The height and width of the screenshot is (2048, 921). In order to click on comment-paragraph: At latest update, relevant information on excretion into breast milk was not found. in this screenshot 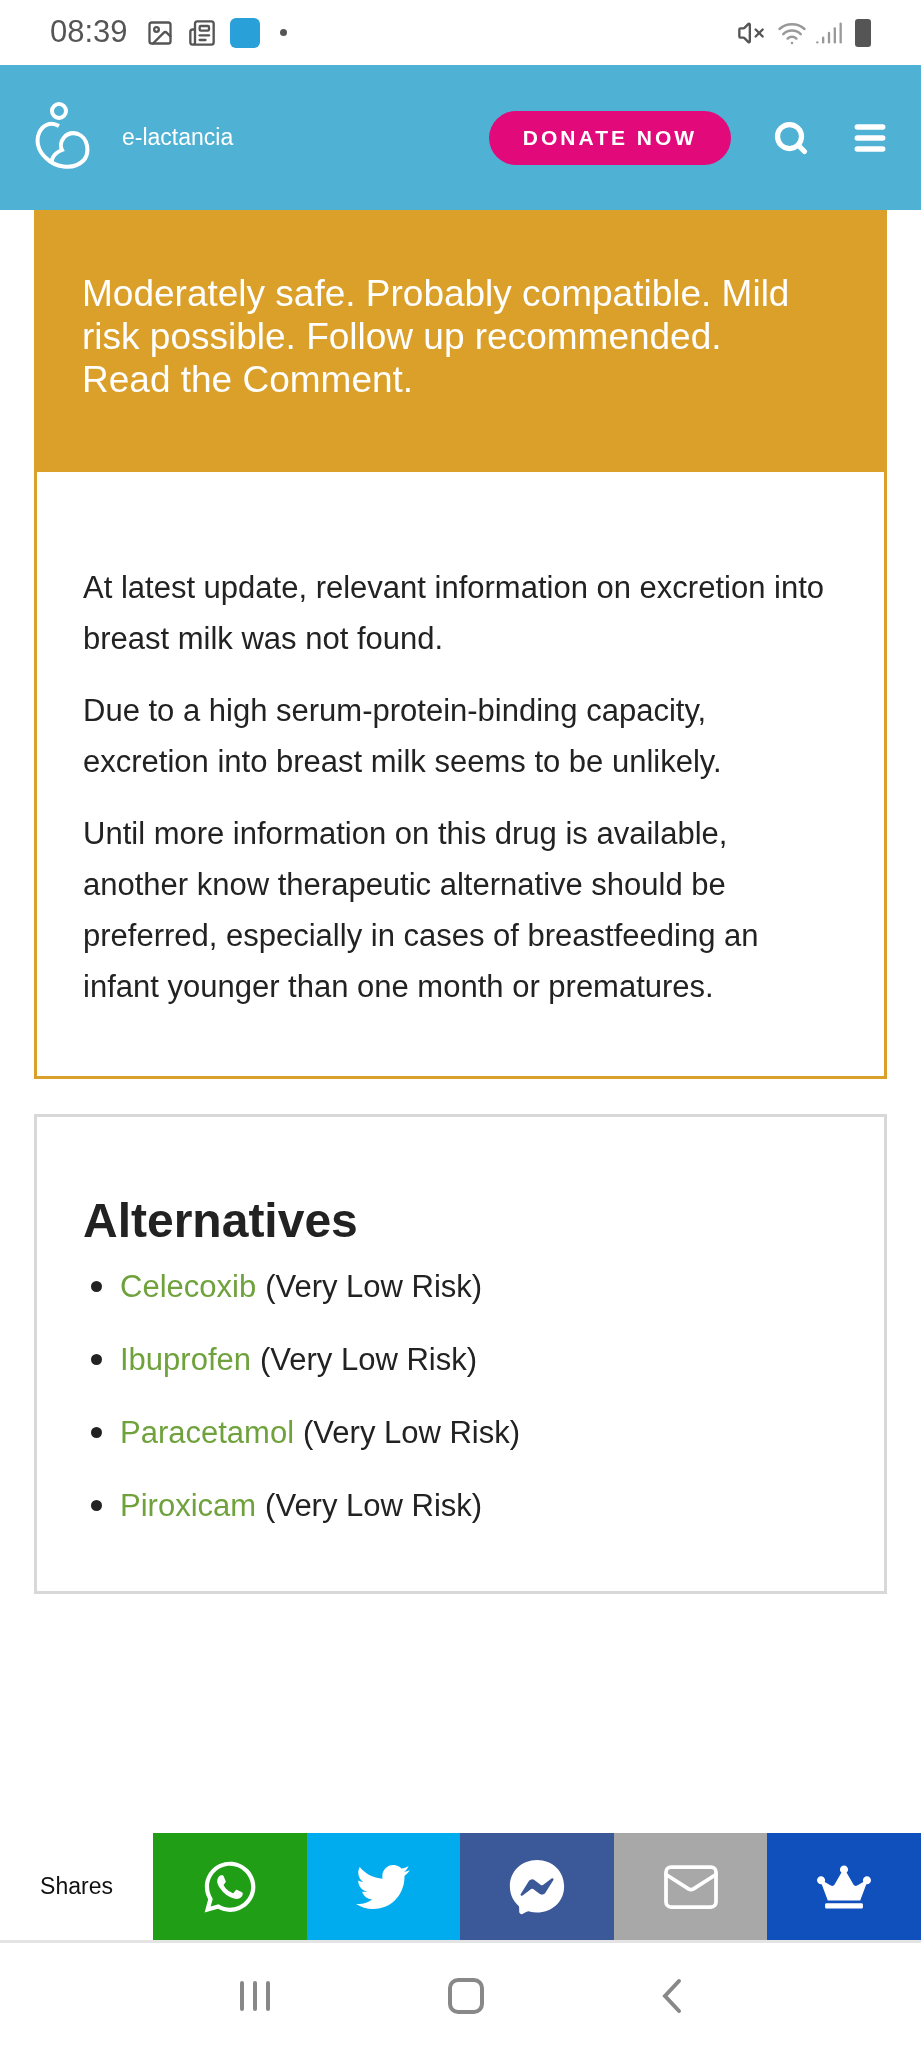, I will do `click(454, 613)`.